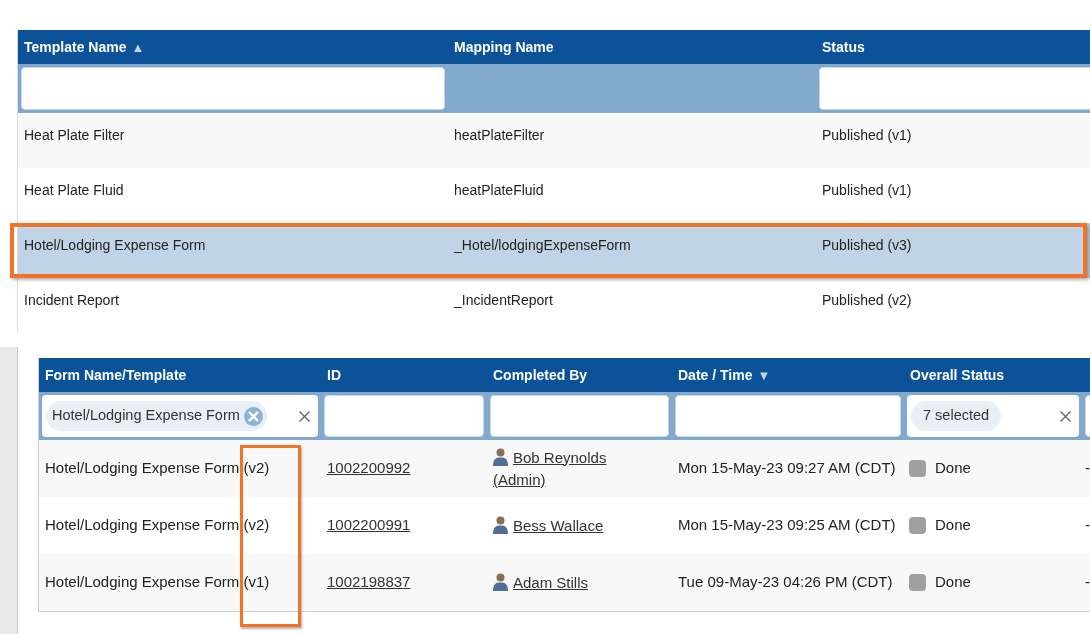  Describe the element at coordinates (867, 300) in the screenshot. I see `table-cell: Published (v2)` at that location.